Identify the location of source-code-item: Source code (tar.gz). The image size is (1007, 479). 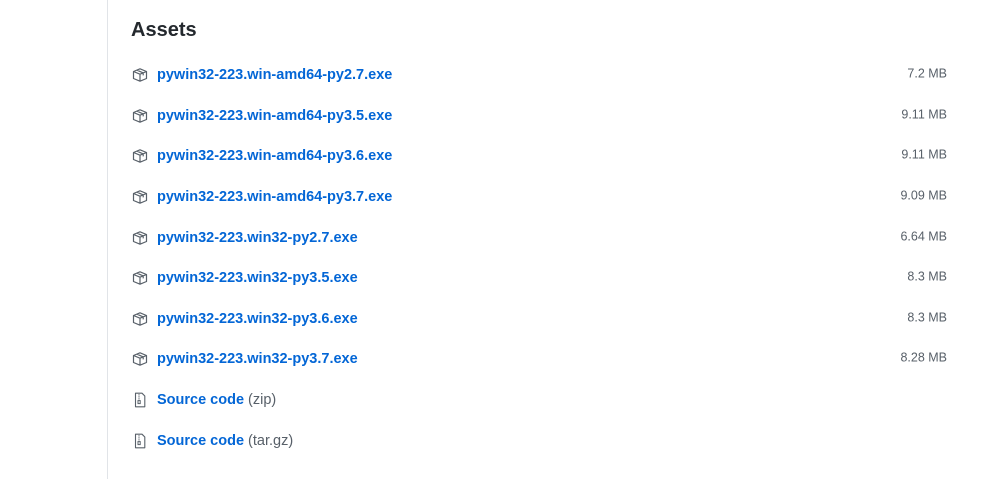
(540, 440).